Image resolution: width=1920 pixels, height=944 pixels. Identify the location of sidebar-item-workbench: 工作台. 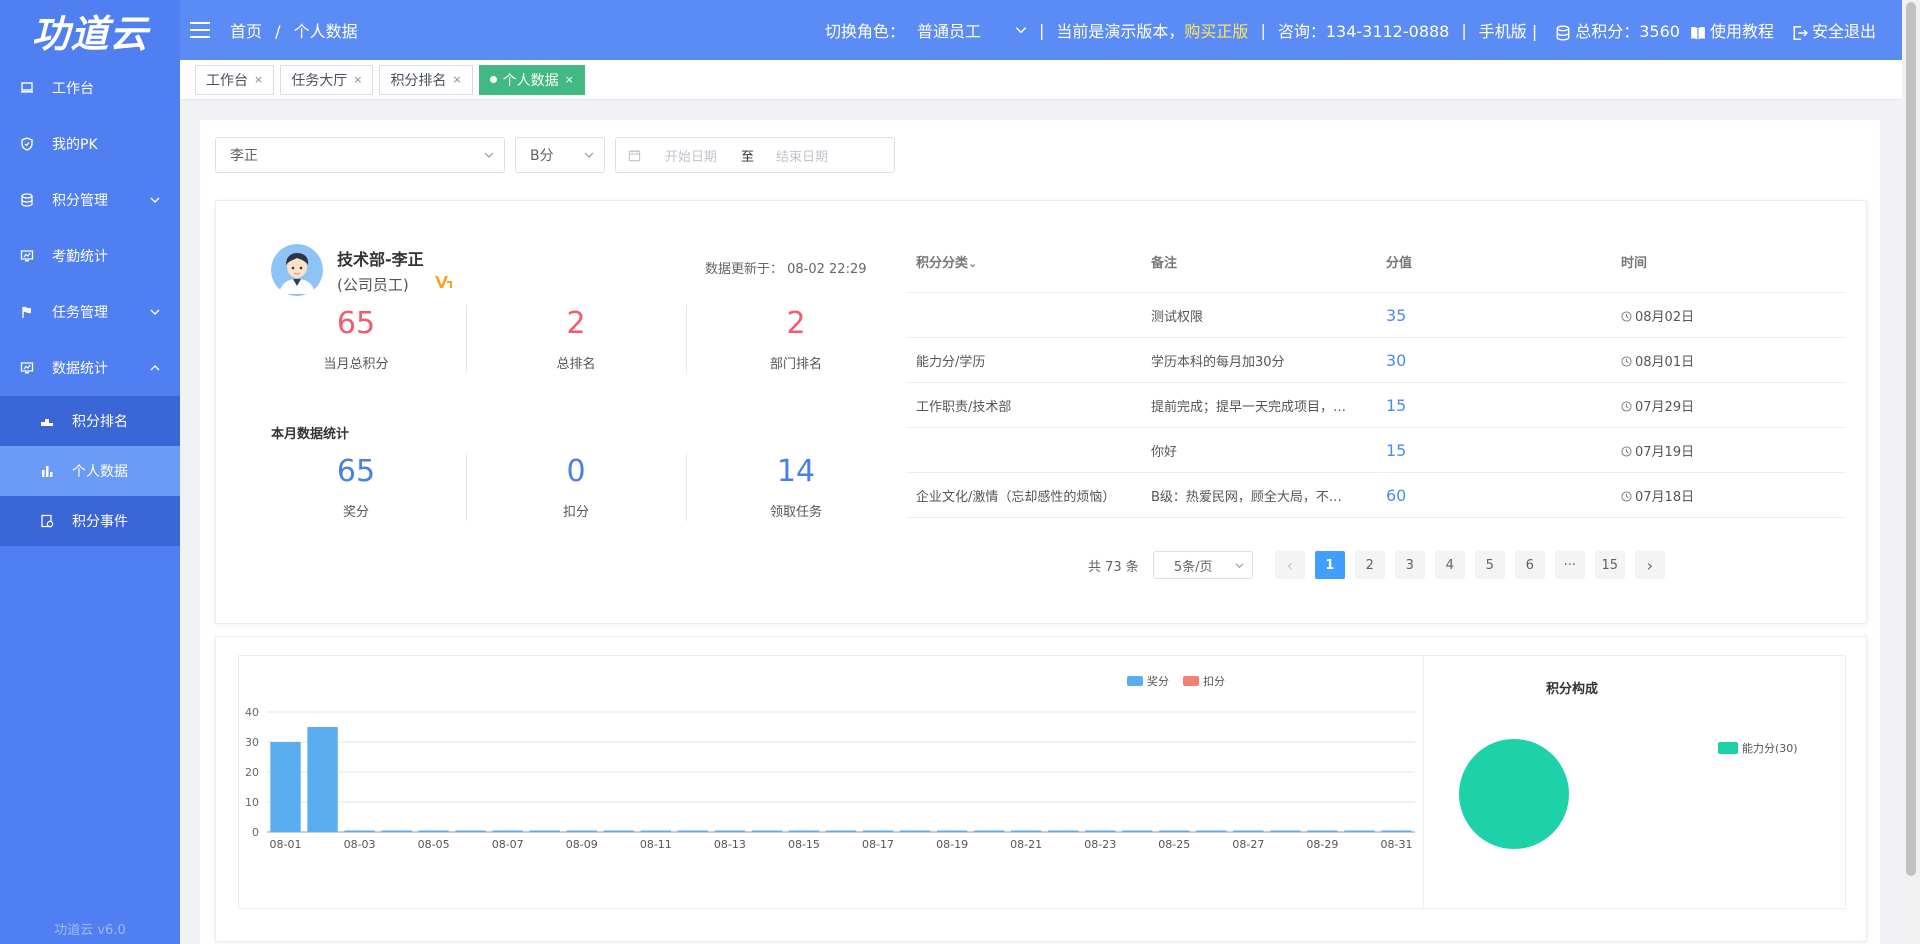
(90, 88).